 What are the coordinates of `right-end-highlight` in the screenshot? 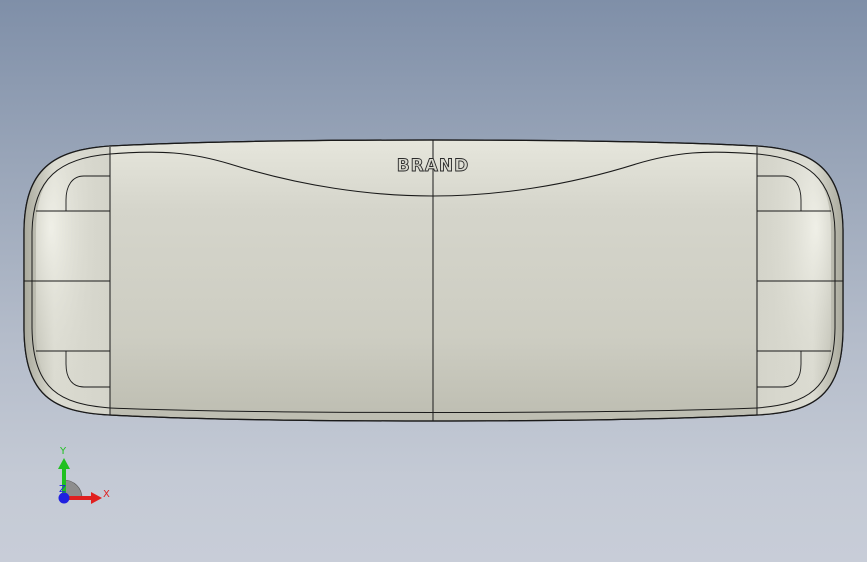 It's located at (794, 280).